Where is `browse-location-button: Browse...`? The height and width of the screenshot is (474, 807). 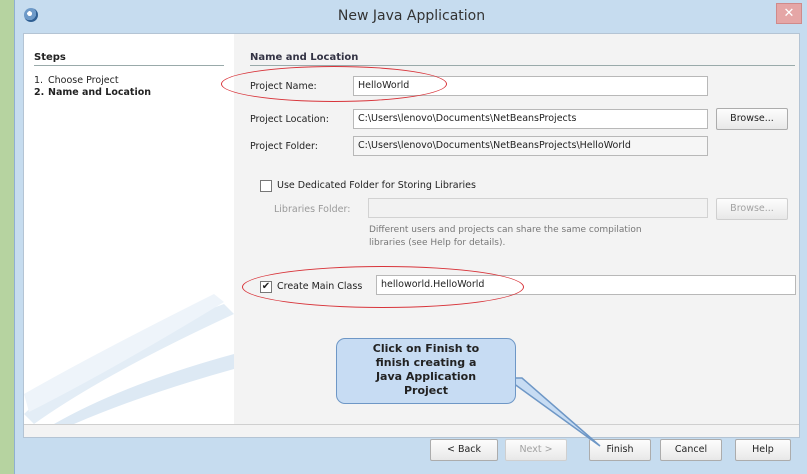
browse-location-button: Browse... is located at coordinates (752, 119).